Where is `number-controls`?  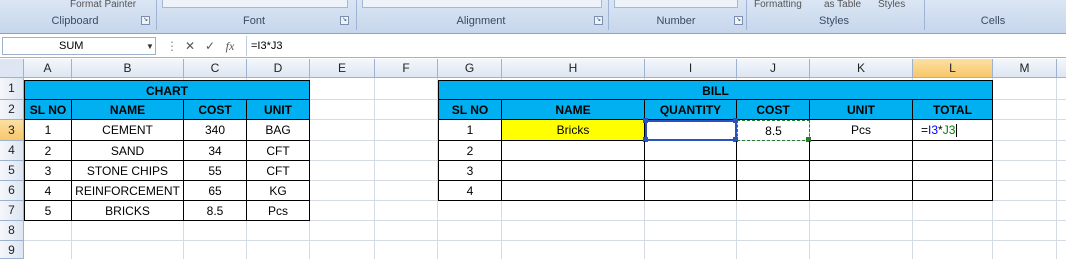 number-controls is located at coordinates (676, 4).